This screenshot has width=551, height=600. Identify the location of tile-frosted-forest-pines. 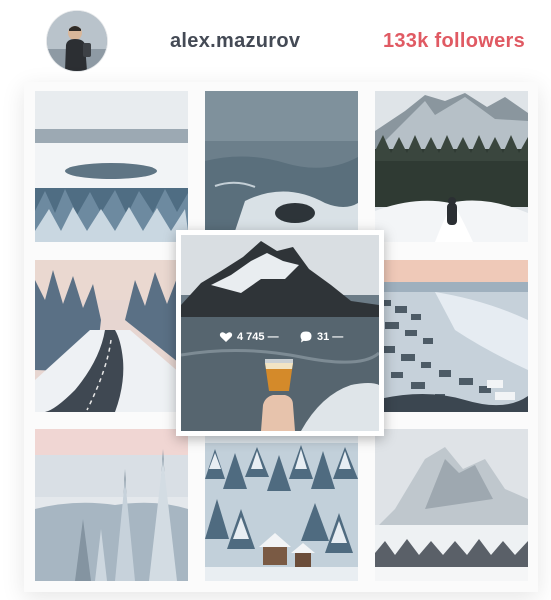
(111, 505).